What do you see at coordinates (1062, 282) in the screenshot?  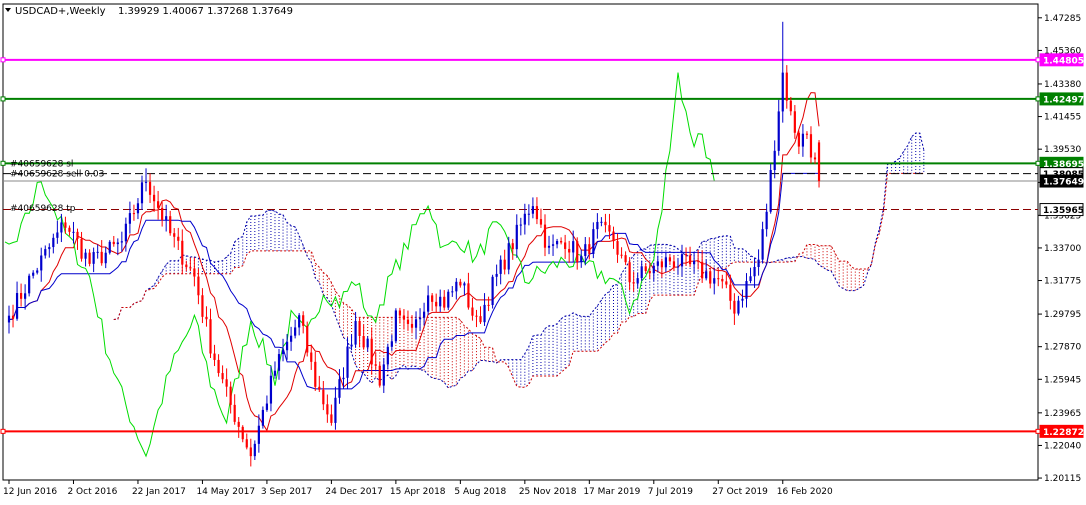 I see `price-tick-label: 1.31775` at bounding box center [1062, 282].